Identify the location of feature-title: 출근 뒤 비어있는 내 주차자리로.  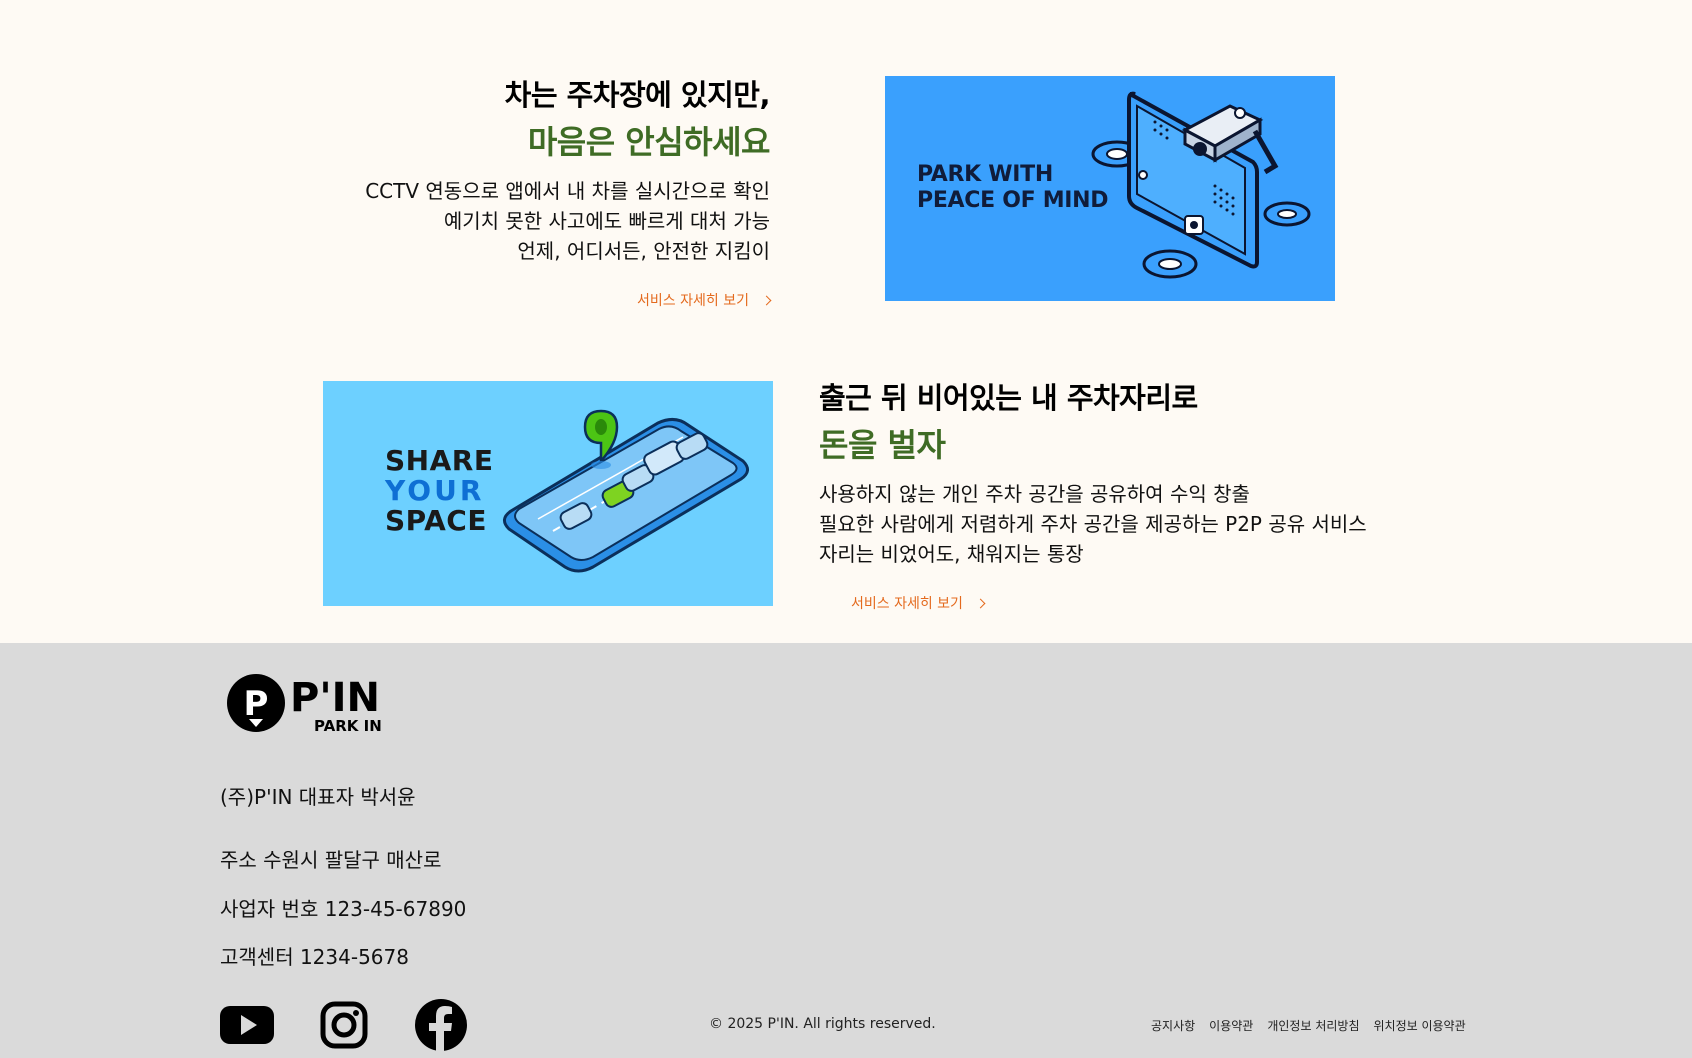
(1008, 398).